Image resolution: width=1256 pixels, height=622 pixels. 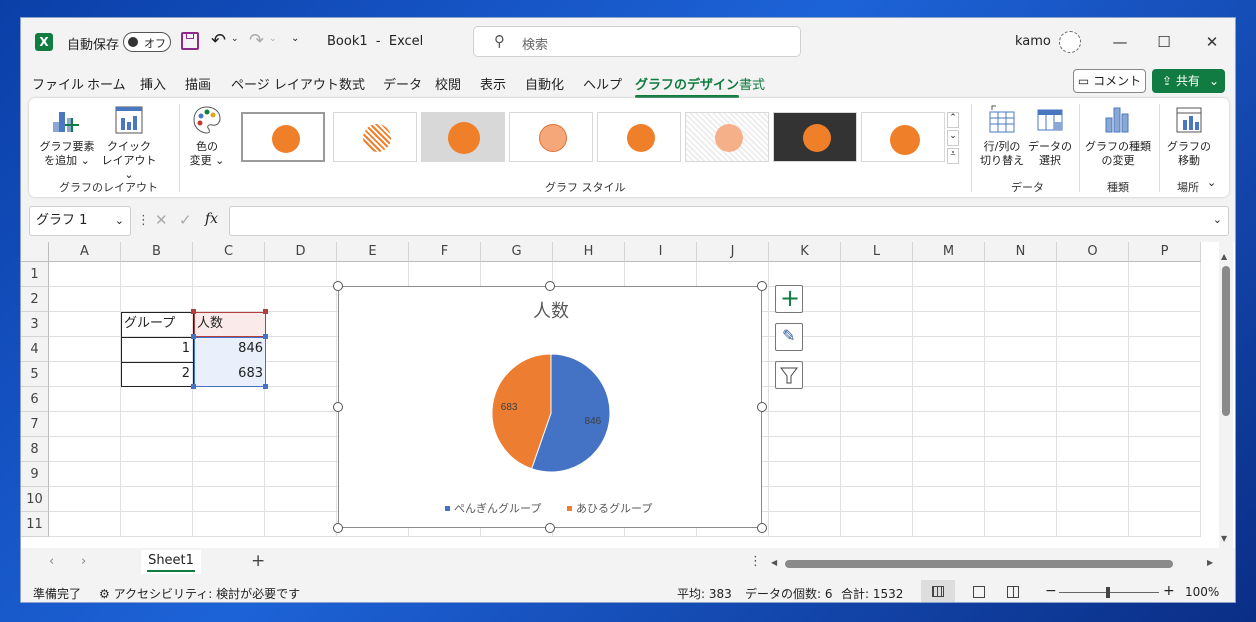 What do you see at coordinates (938, 591) in the screenshot?
I see `normal-view-icon` at bounding box center [938, 591].